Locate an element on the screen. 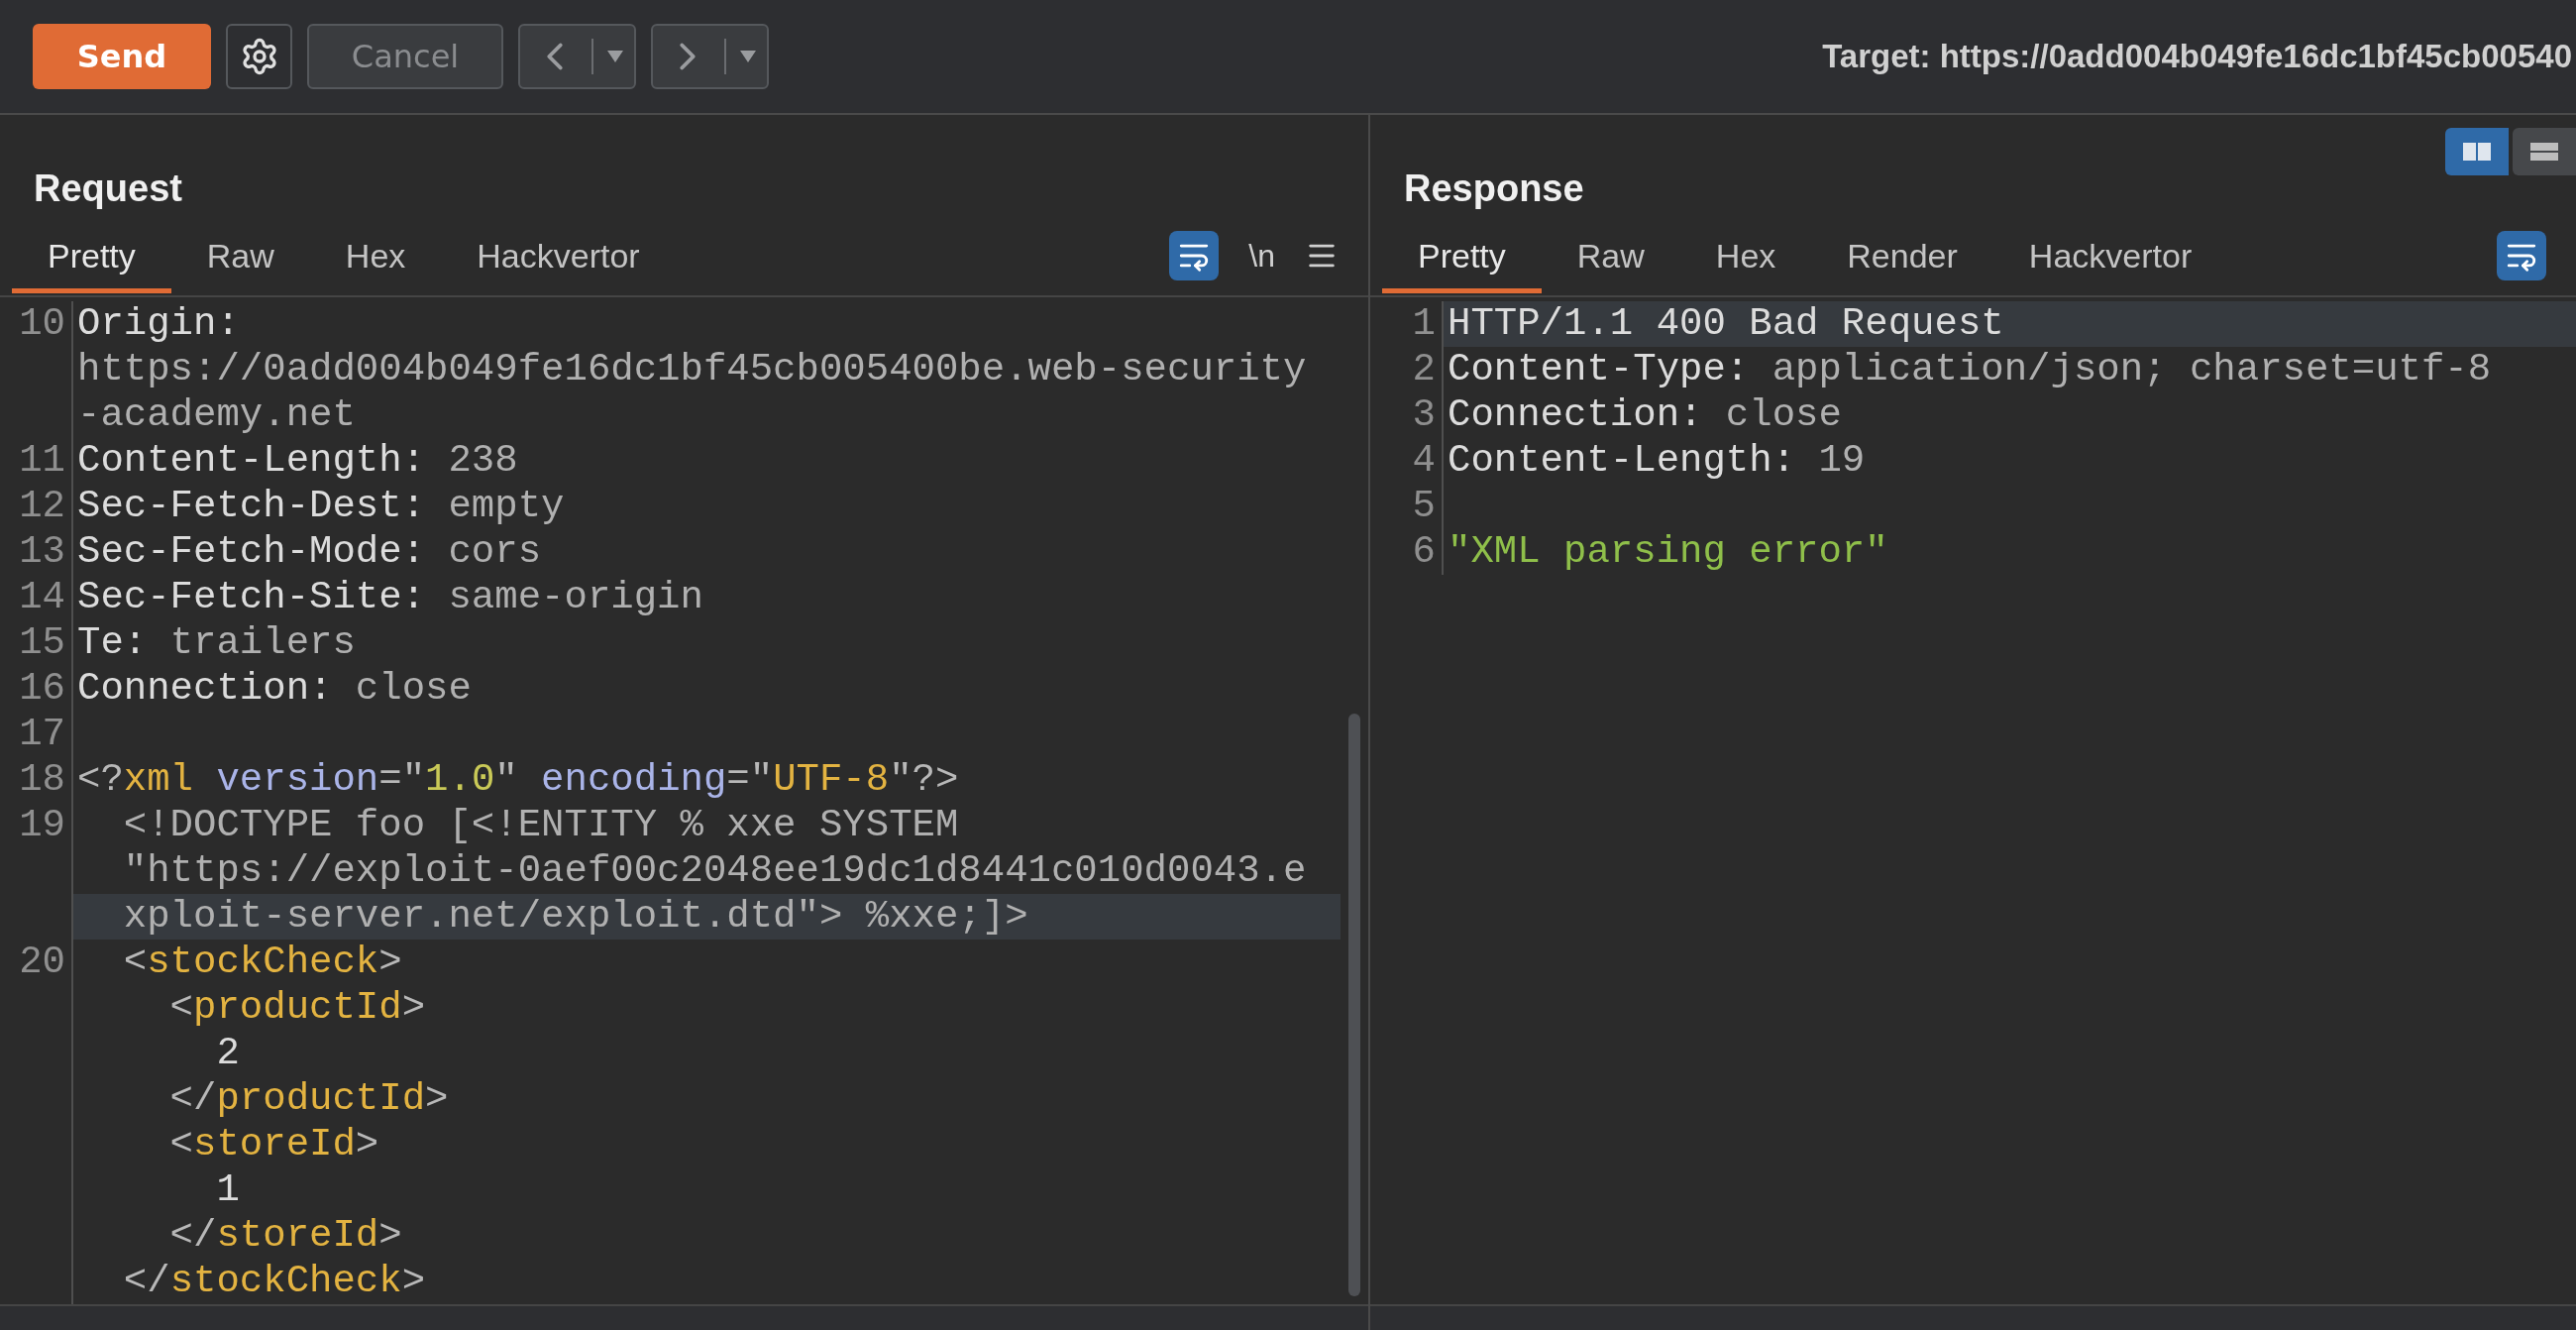  view-tab: Render is located at coordinates (1902, 258).